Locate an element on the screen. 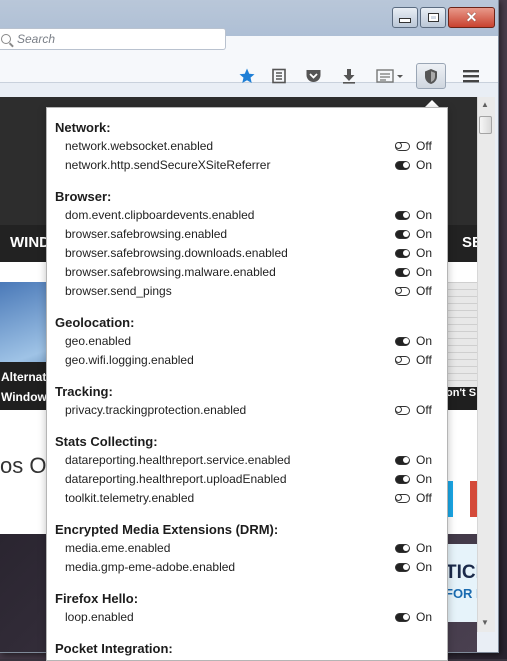 The width and height of the screenshot is (507, 661). menu-hamburger-icon is located at coordinates (471, 76).